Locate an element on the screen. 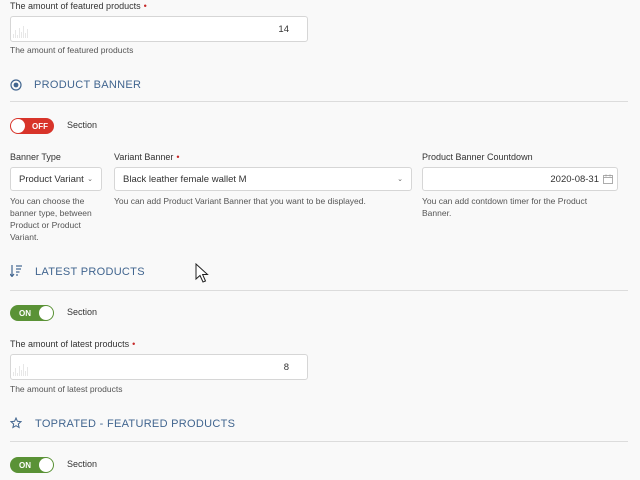 Image resolution: width=640 pixels, height=480 pixels. latest-amount-input: 8 is located at coordinates (159, 367).